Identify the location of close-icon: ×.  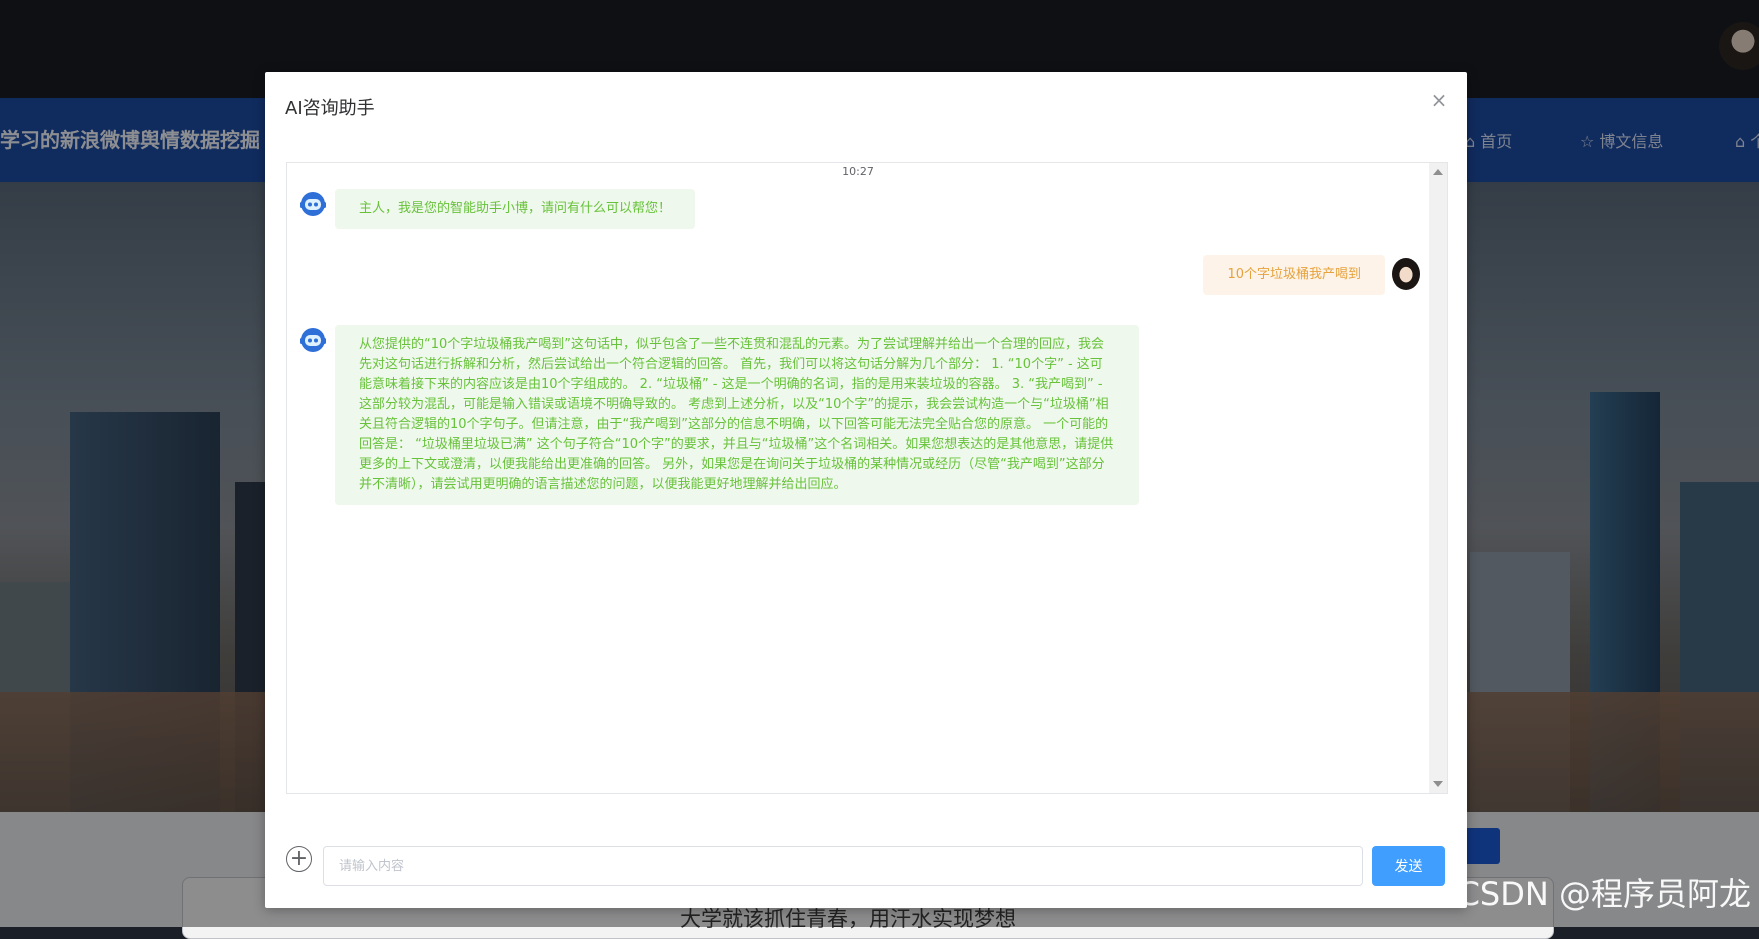
(1439, 100).